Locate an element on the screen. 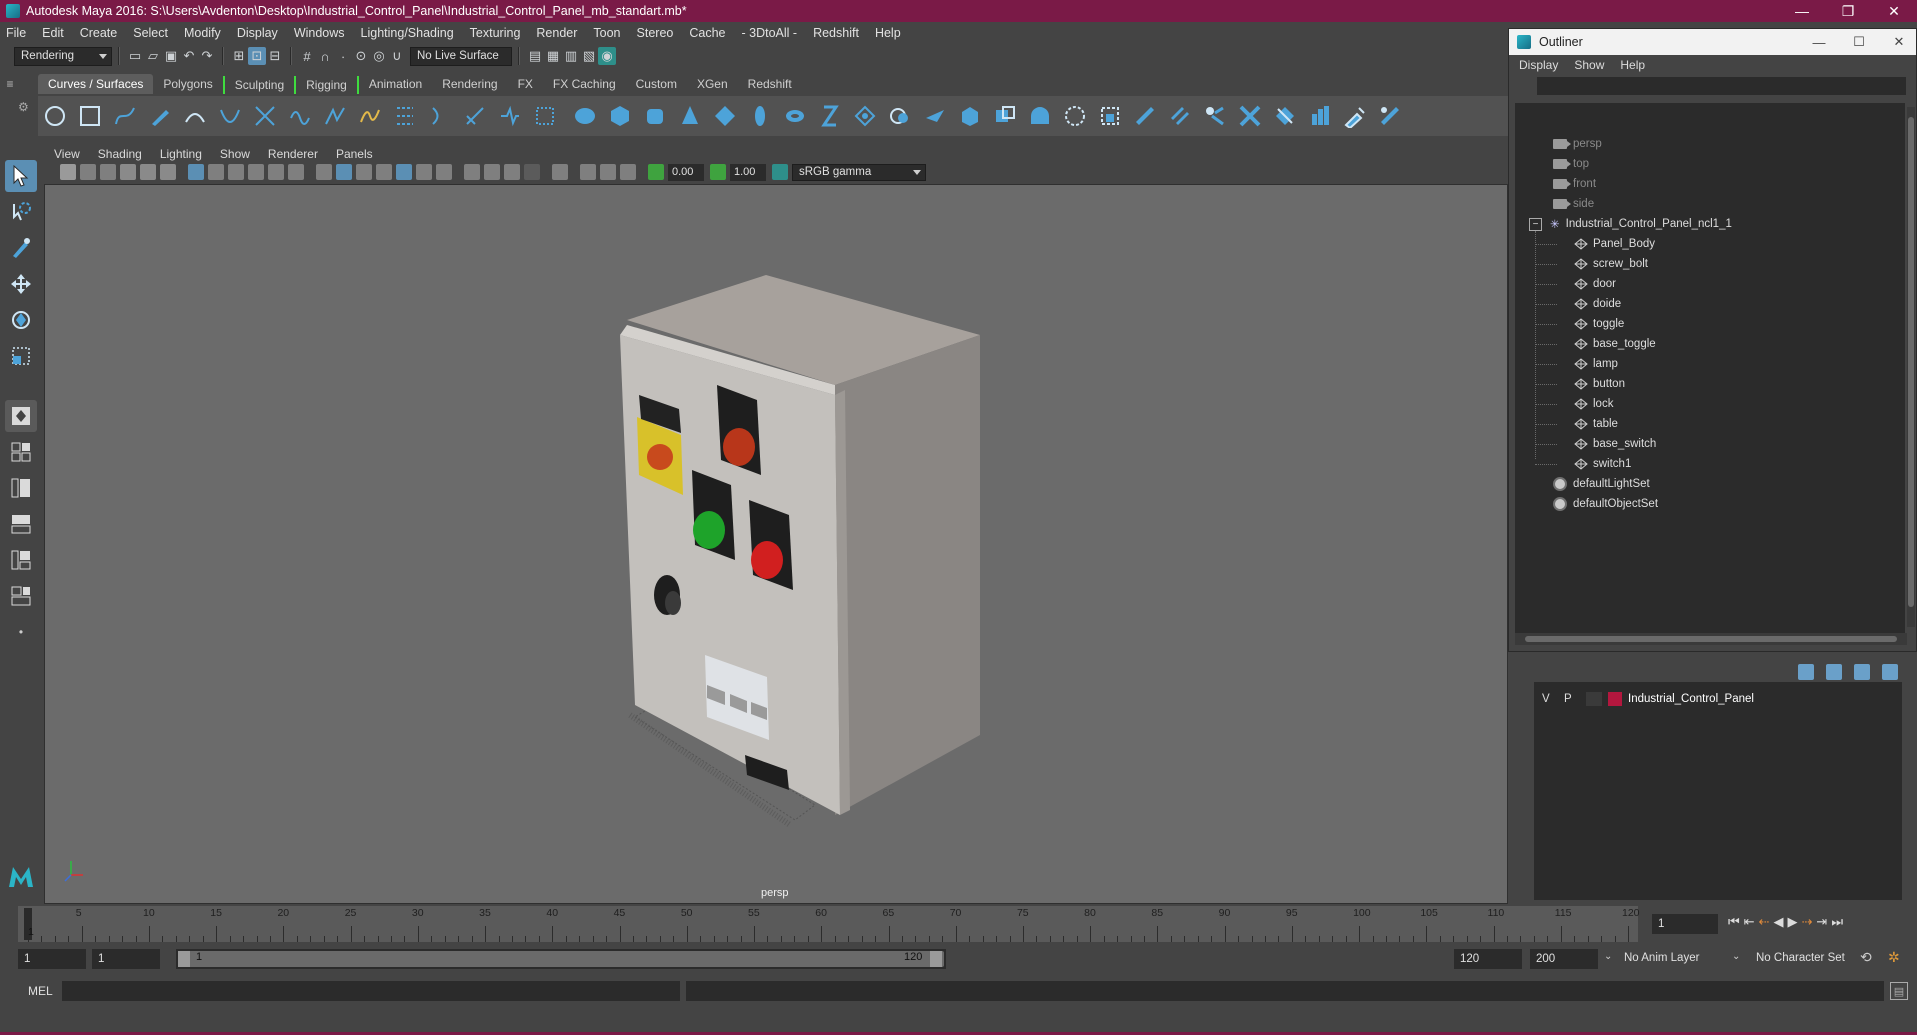 The width and height of the screenshot is (1917, 1035). tree-item-mesh: toggle is located at coordinates (1598, 324).